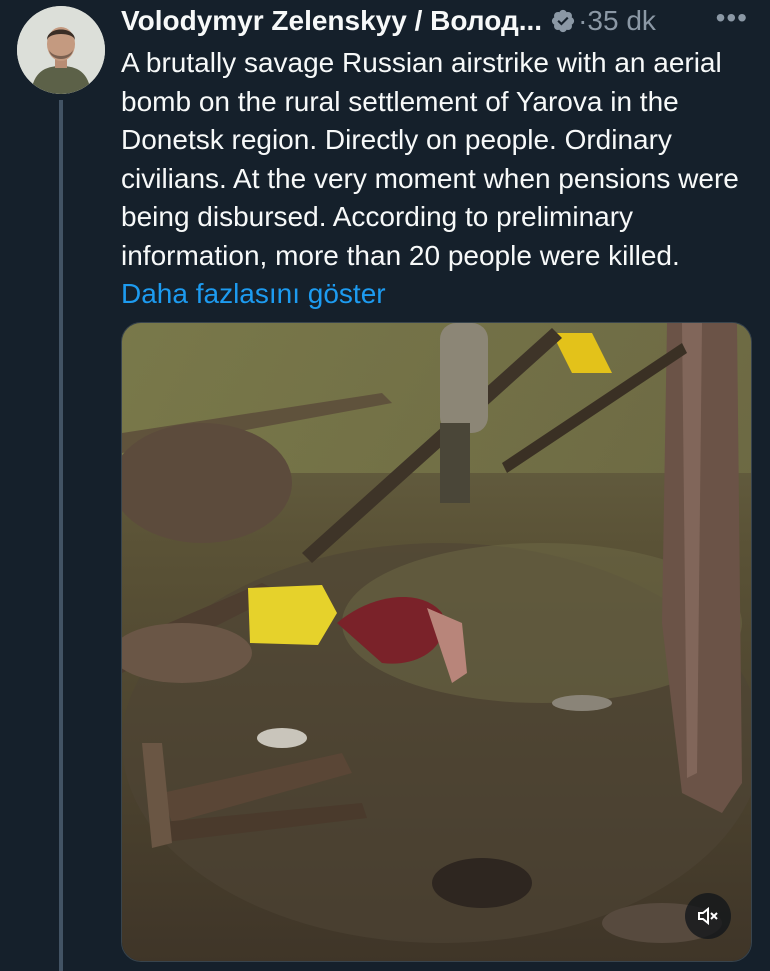 This screenshot has width=770, height=971. What do you see at coordinates (732, 18) in the screenshot?
I see `more-options-icon: •••` at bounding box center [732, 18].